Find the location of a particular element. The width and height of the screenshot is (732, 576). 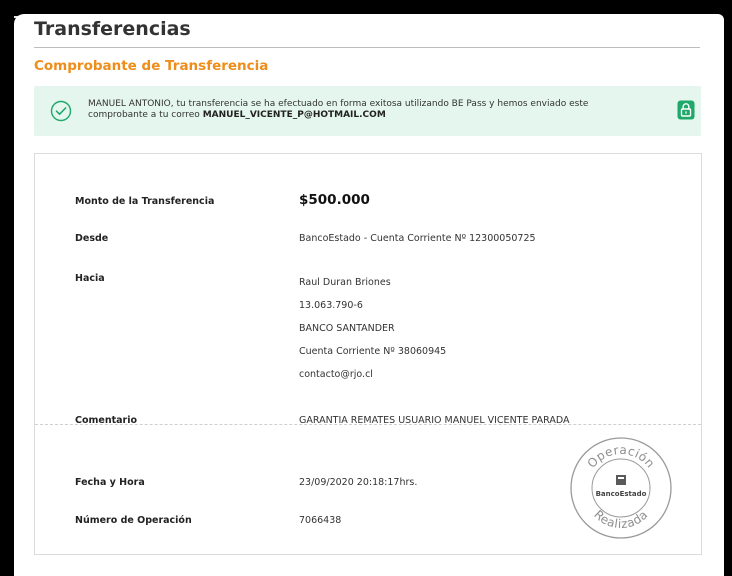

stamp-brand: BancoEstado is located at coordinates (621, 494).